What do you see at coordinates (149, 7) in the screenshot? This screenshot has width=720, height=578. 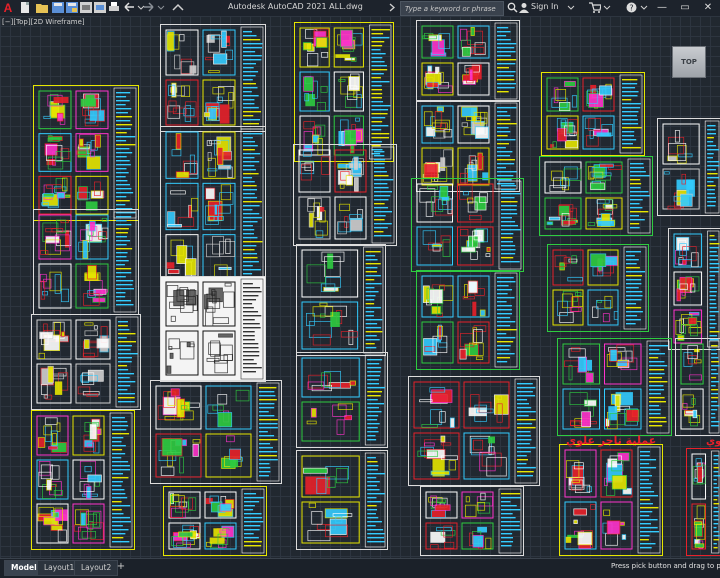 I see `redo-icon` at bounding box center [149, 7].